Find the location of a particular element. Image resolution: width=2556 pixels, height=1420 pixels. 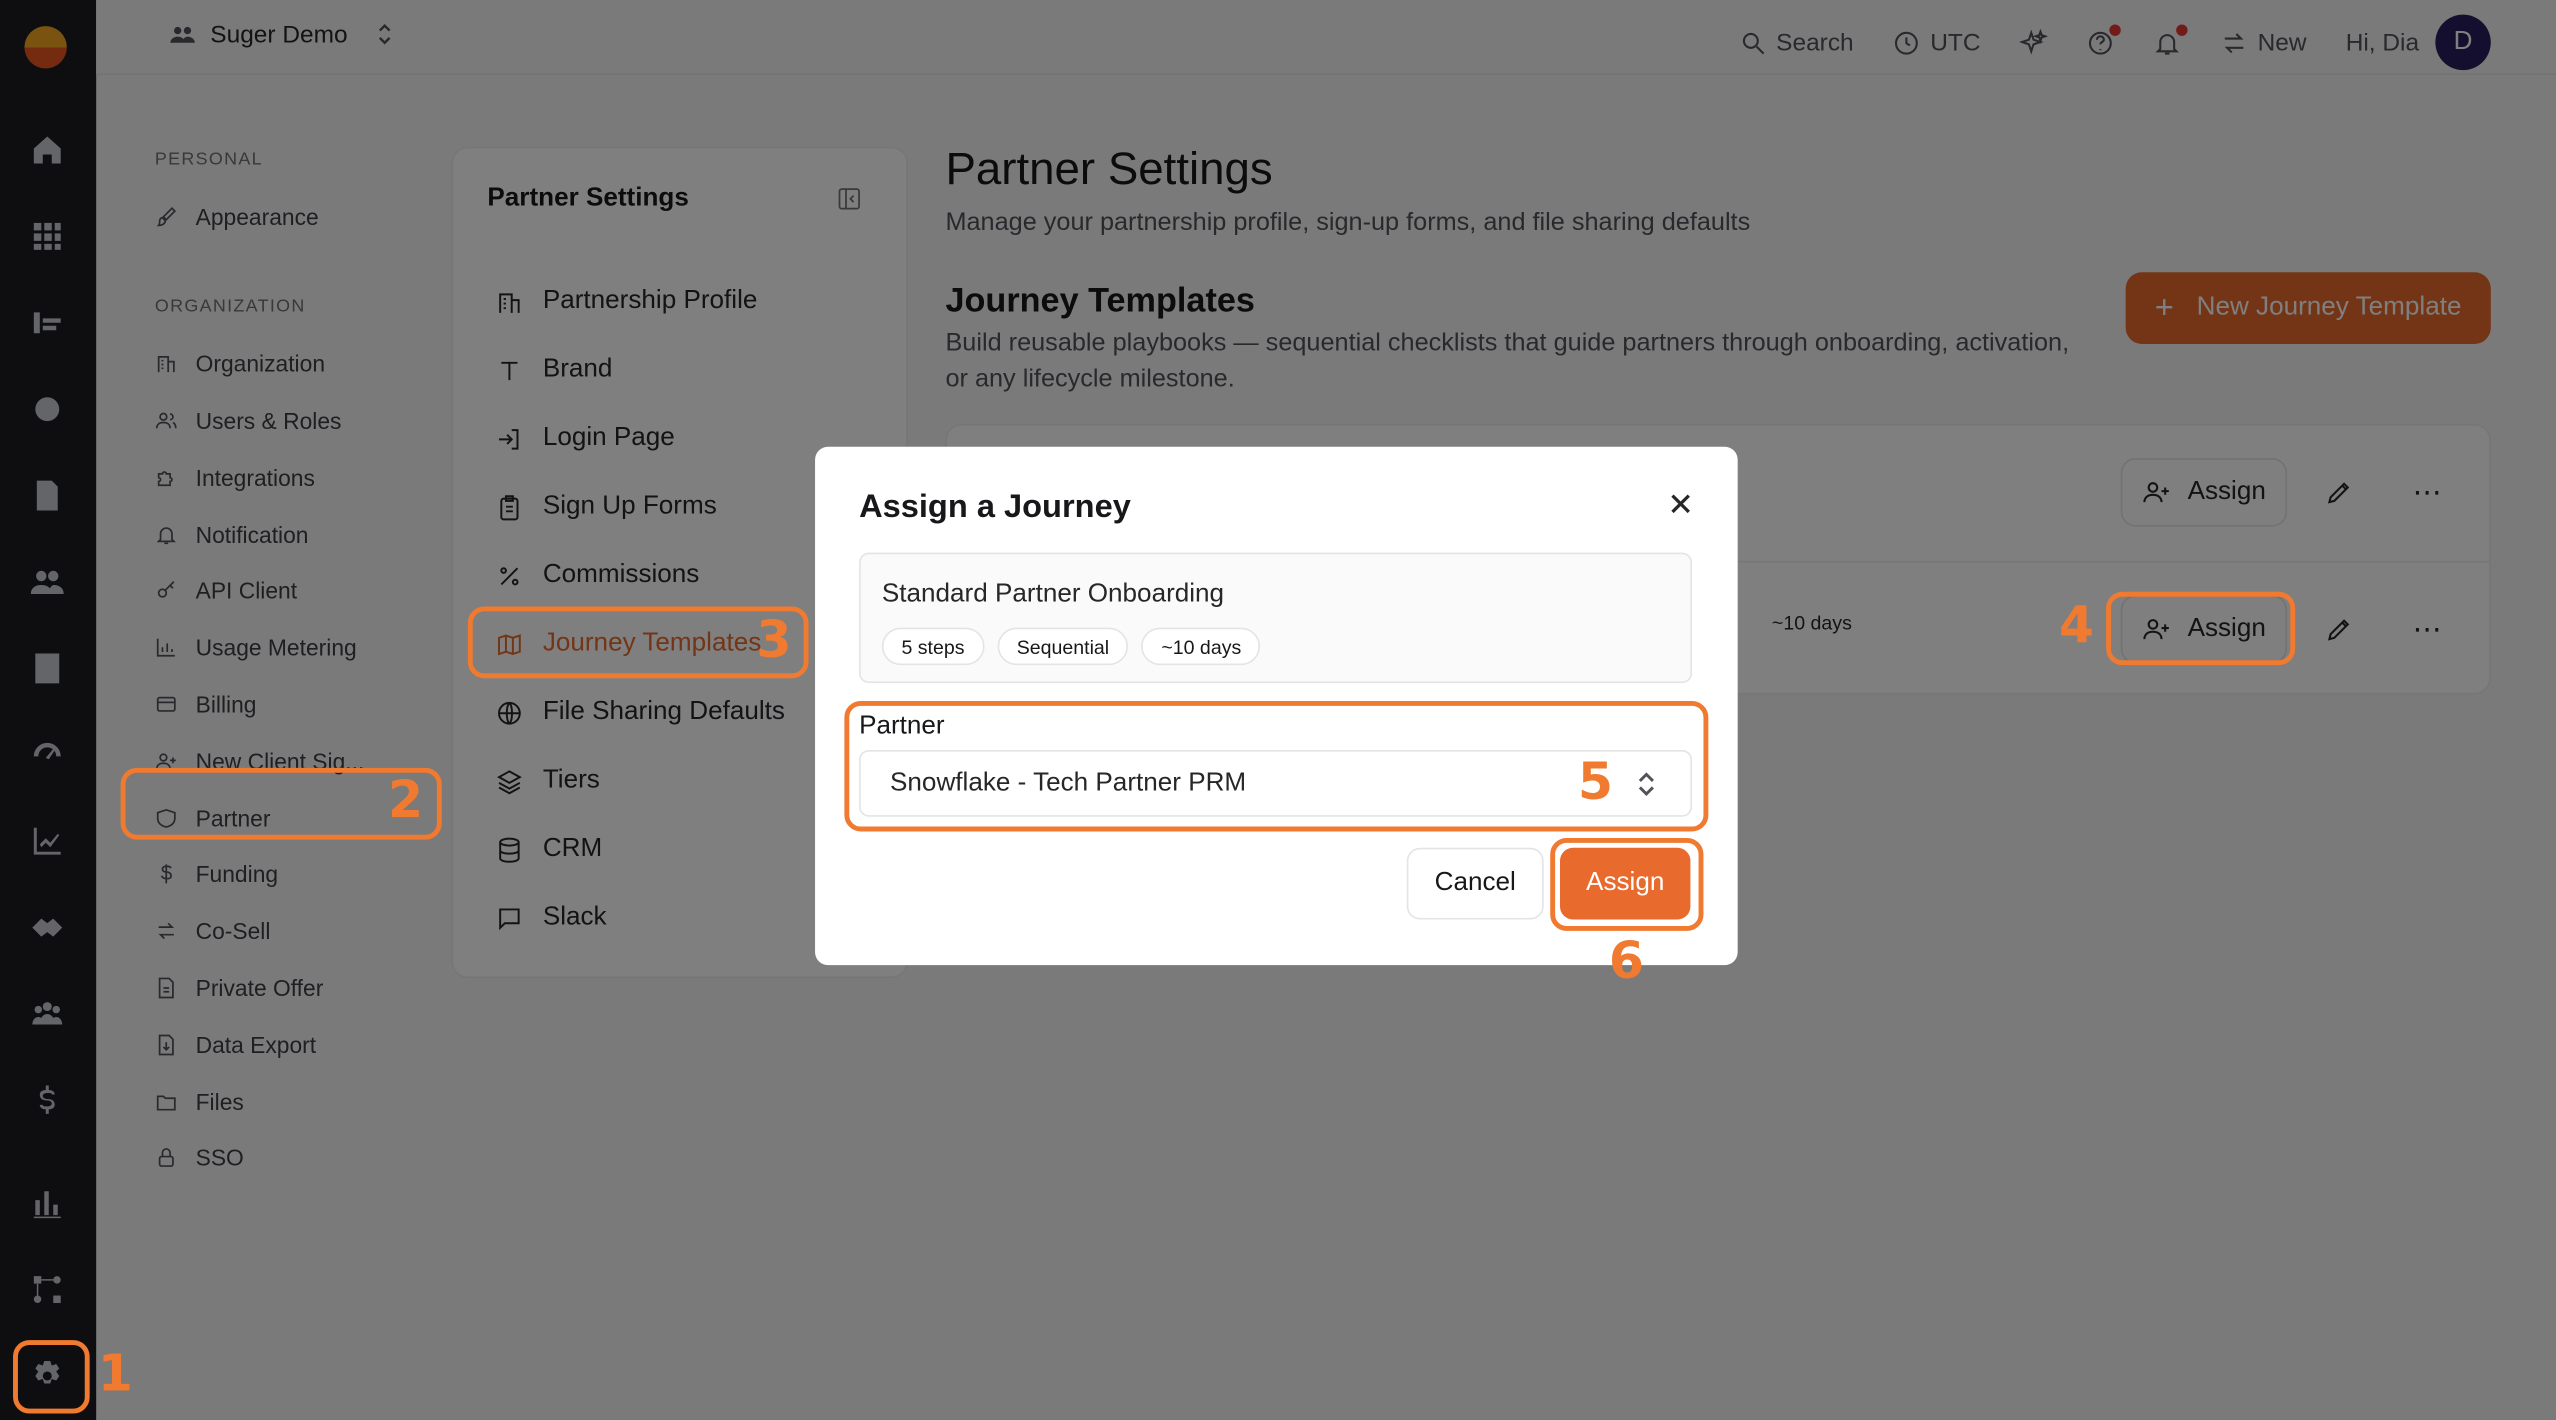

steps-tag: 5 steps is located at coordinates (933, 646).